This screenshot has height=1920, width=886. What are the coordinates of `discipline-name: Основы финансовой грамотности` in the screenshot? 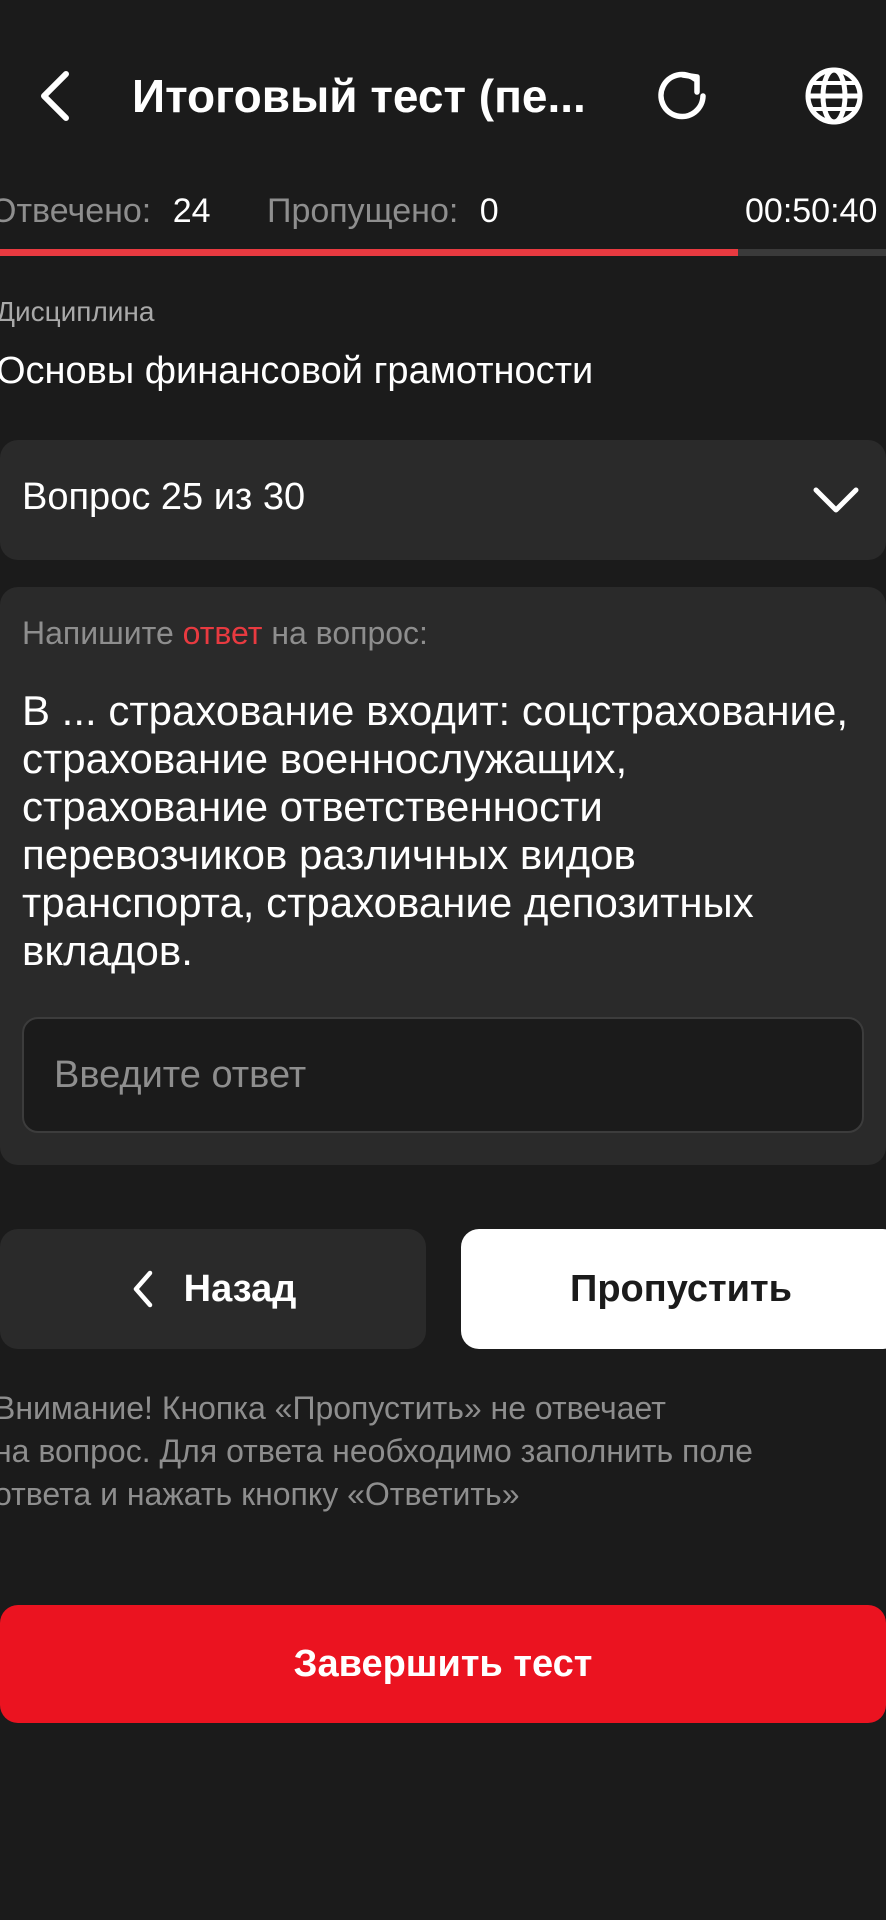 It's located at (297, 371).